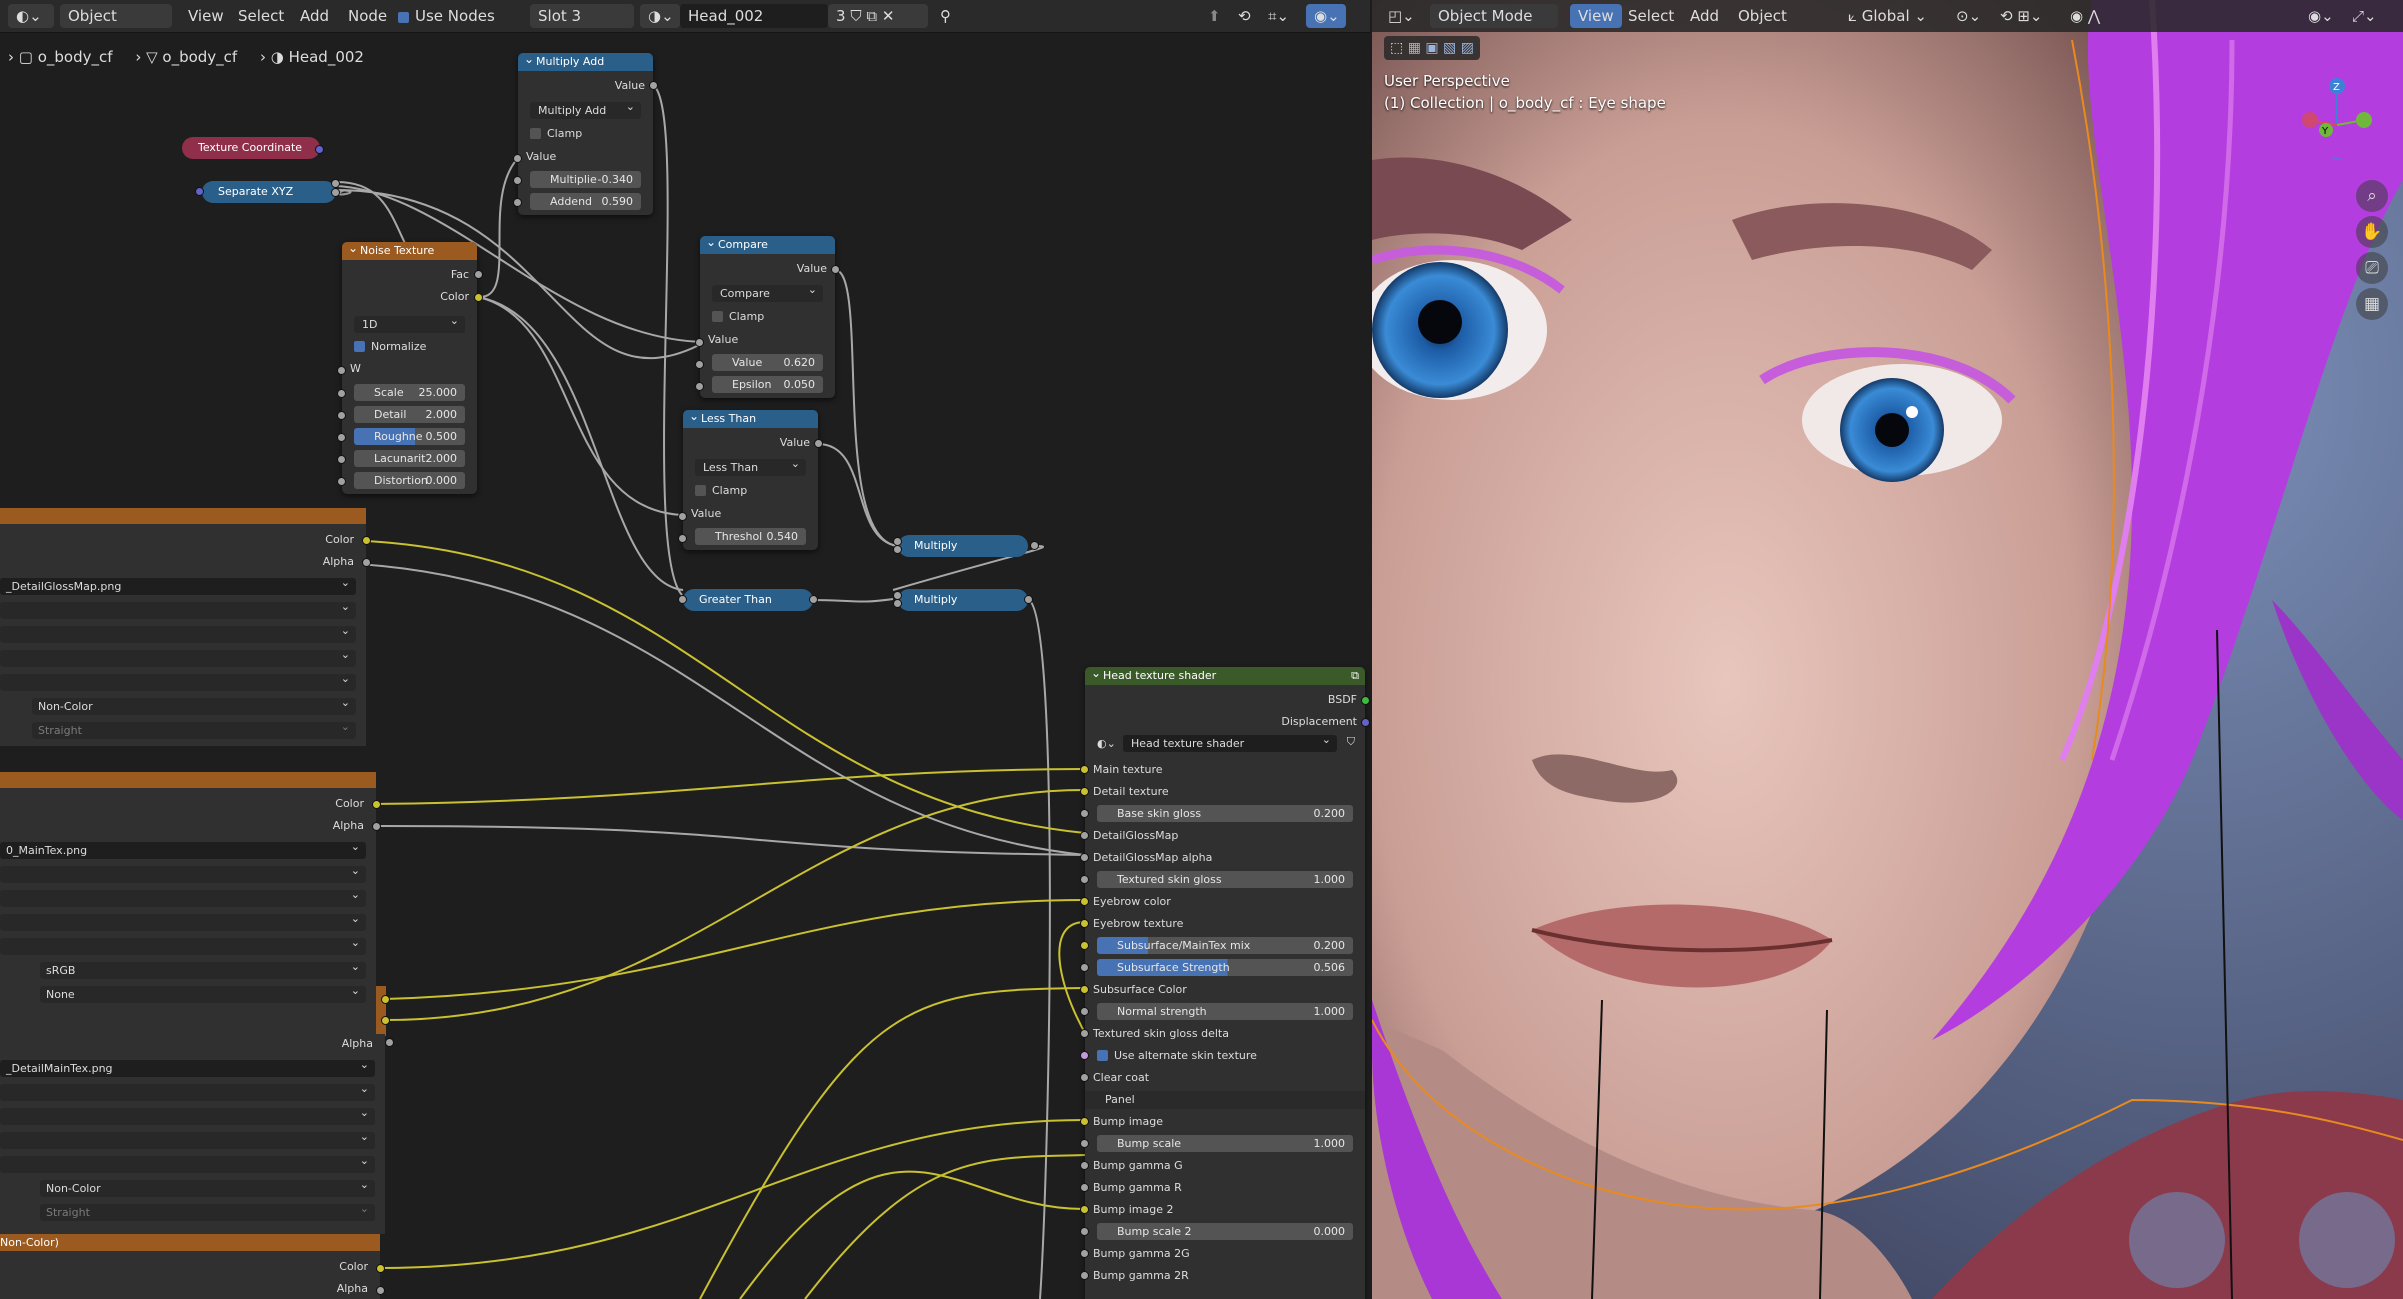  Describe the element at coordinates (754, 16) in the screenshot. I see `material-name-field: Head_002` at that location.